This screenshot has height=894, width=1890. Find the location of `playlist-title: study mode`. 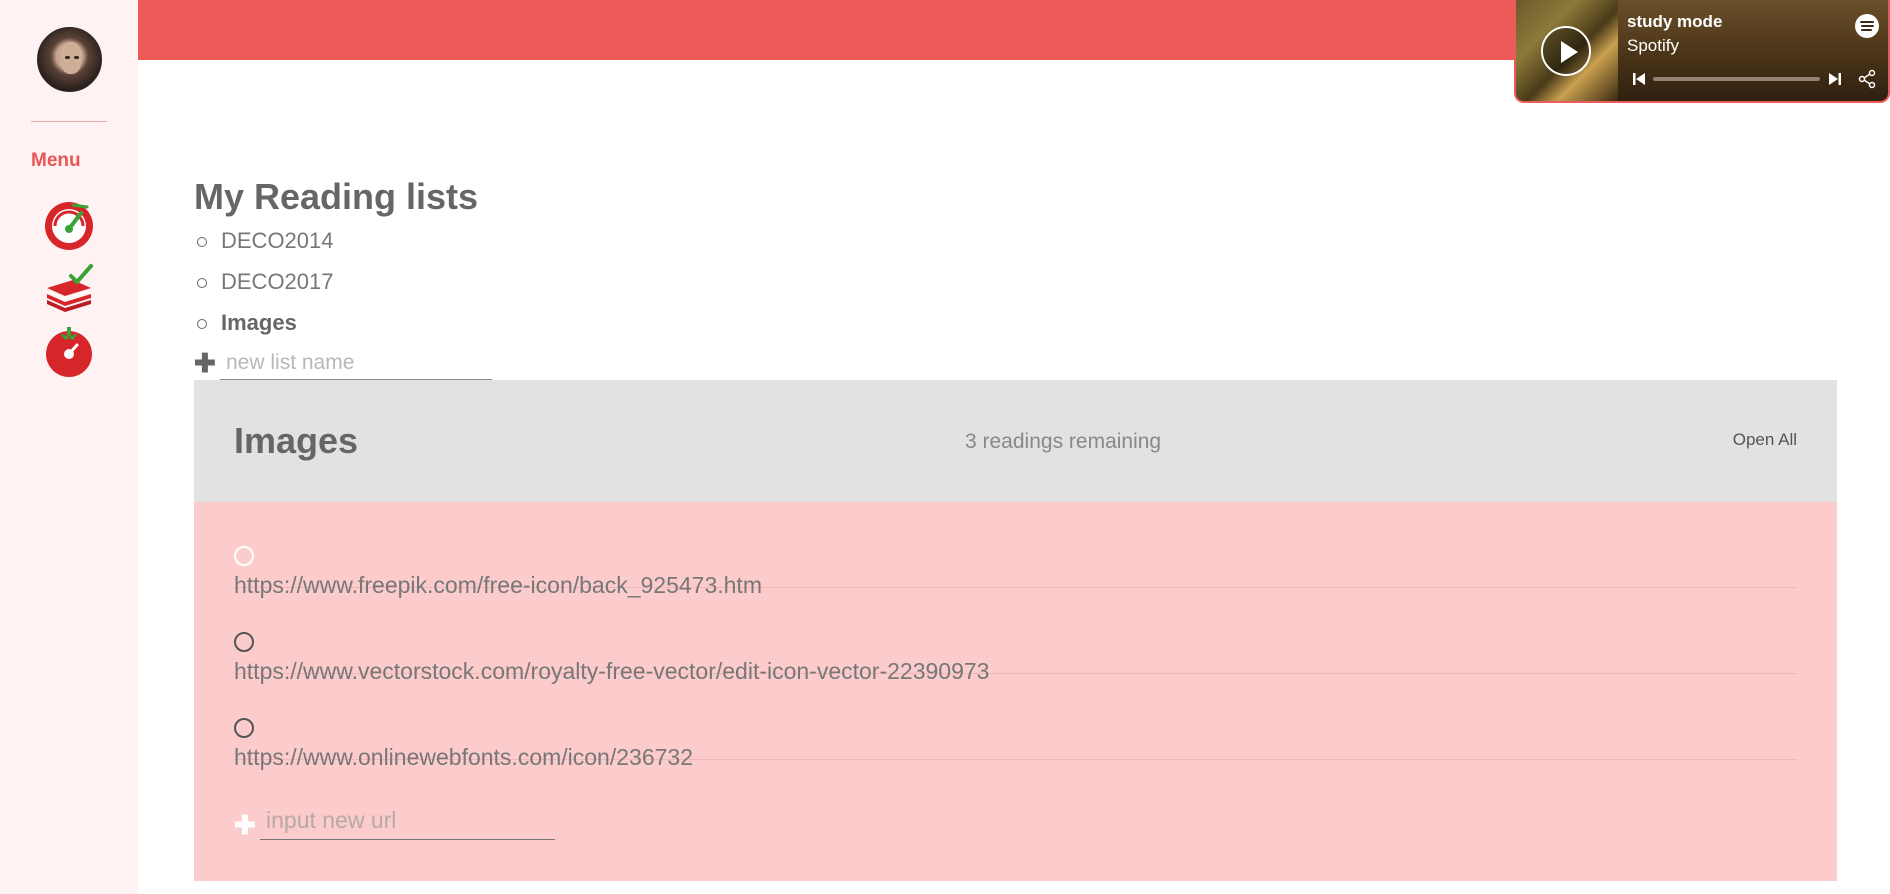

playlist-title: study mode is located at coordinates (1675, 21).